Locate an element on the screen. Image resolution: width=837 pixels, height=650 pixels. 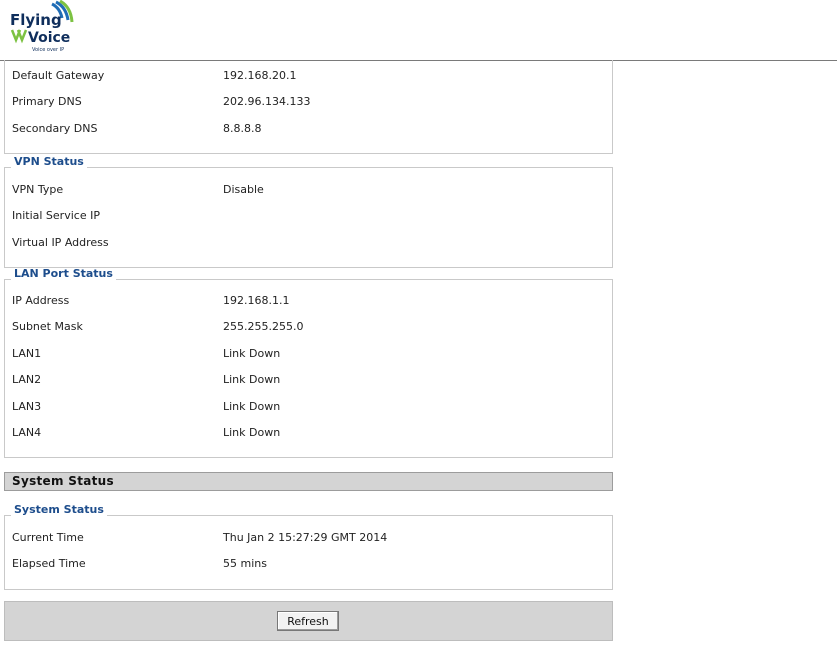
row-value: 192.168.1.1 is located at coordinates (256, 300).